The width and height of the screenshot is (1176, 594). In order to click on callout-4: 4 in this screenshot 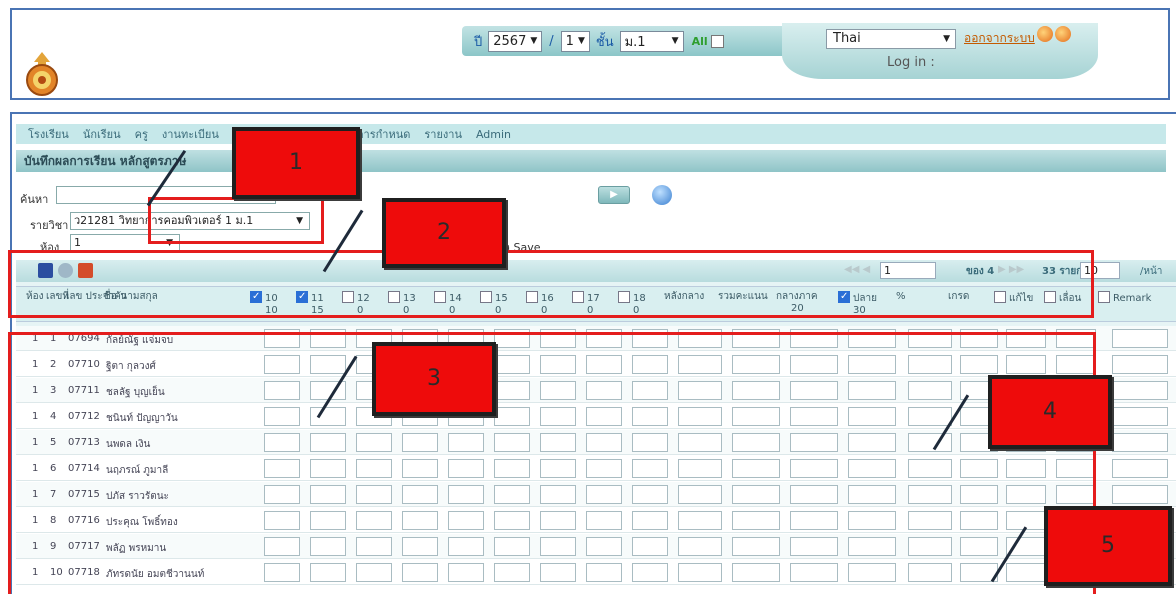, I will do `click(1050, 412)`.